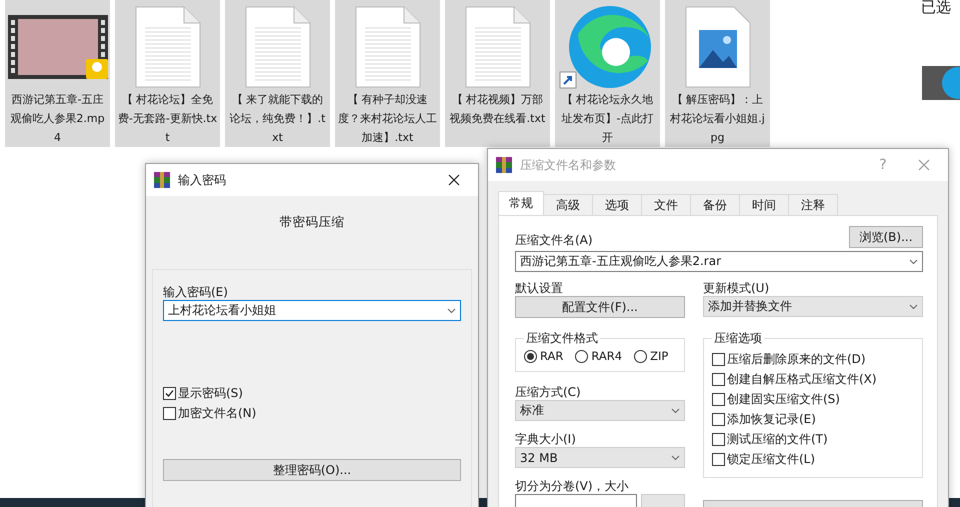  I want to click on window-title: 输入密码, so click(202, 180).